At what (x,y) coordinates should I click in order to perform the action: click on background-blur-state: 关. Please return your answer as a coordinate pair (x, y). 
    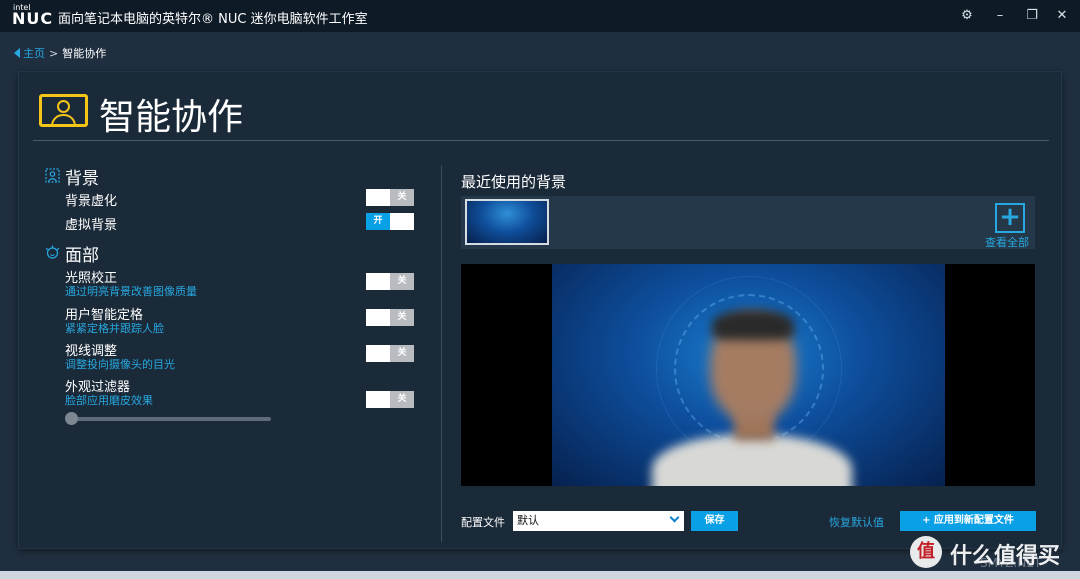
    Looking at the image, I should click on (402, 197).